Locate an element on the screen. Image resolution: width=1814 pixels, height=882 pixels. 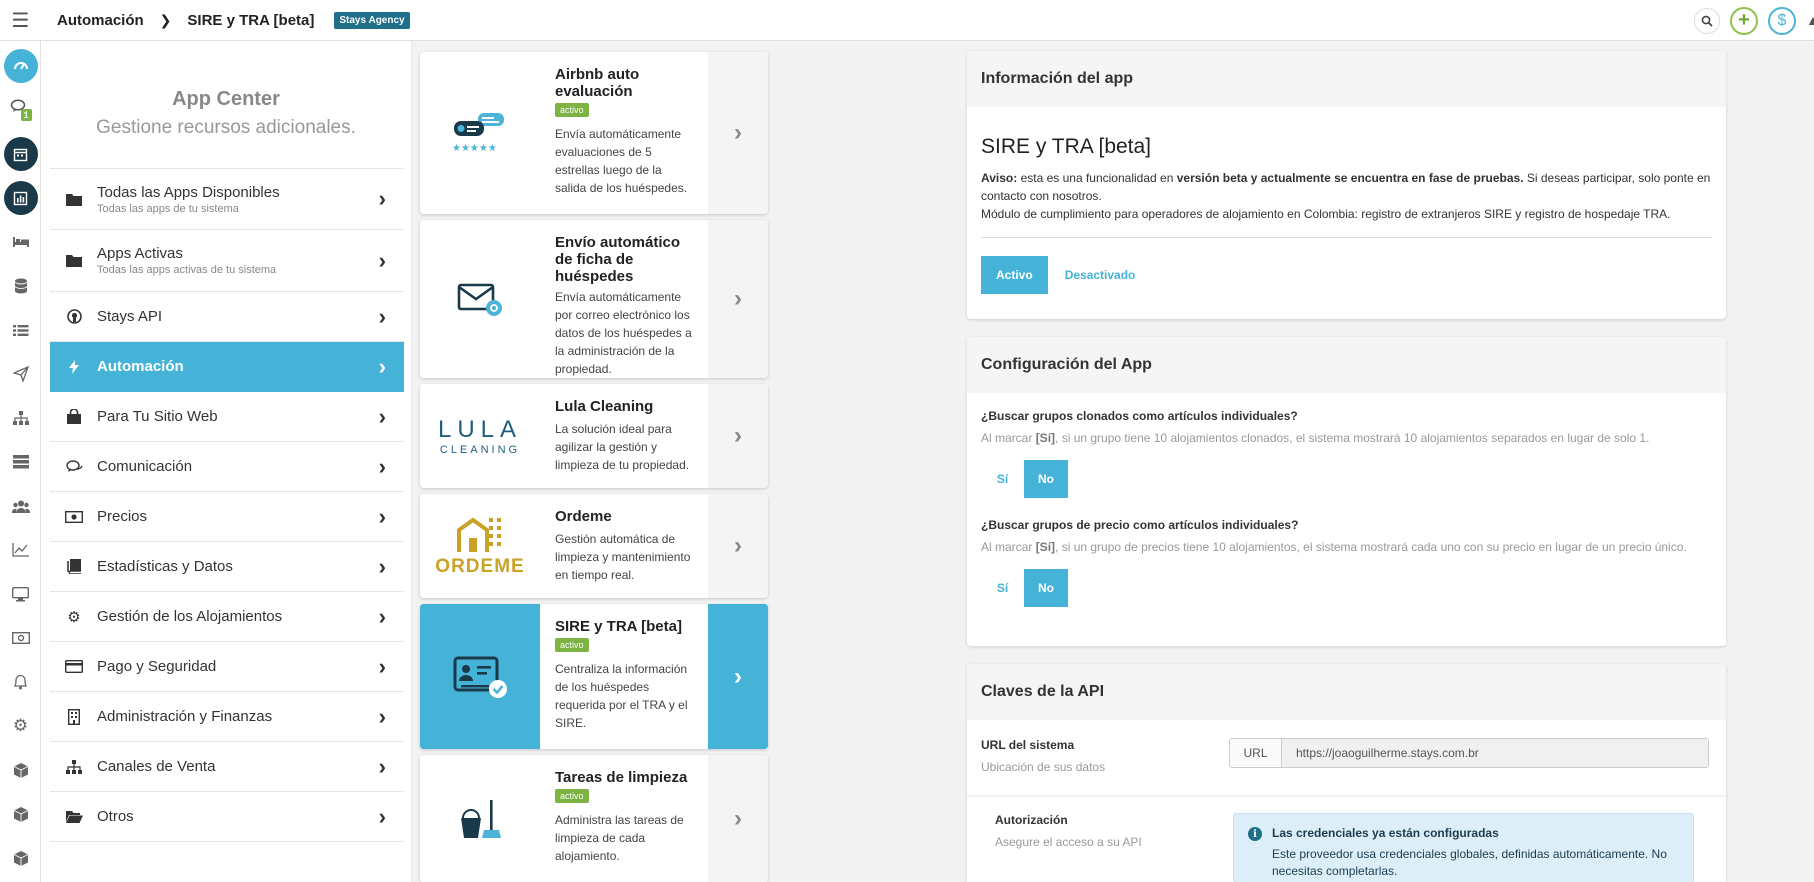
gear-icon: ⚙ is located at coordinates (20, 725).